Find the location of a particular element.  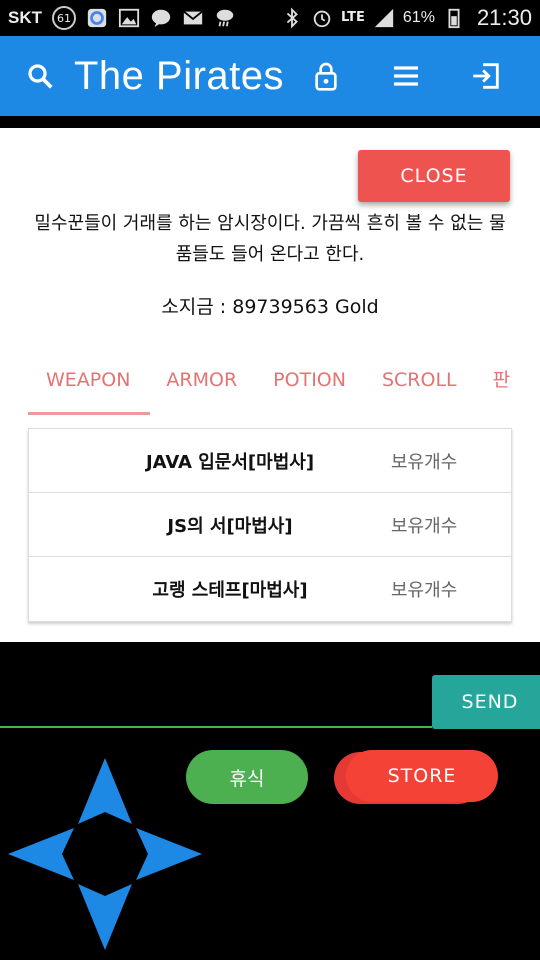

item-name: JAVA 입문서[마법사] is located at coordinates (230, 462).